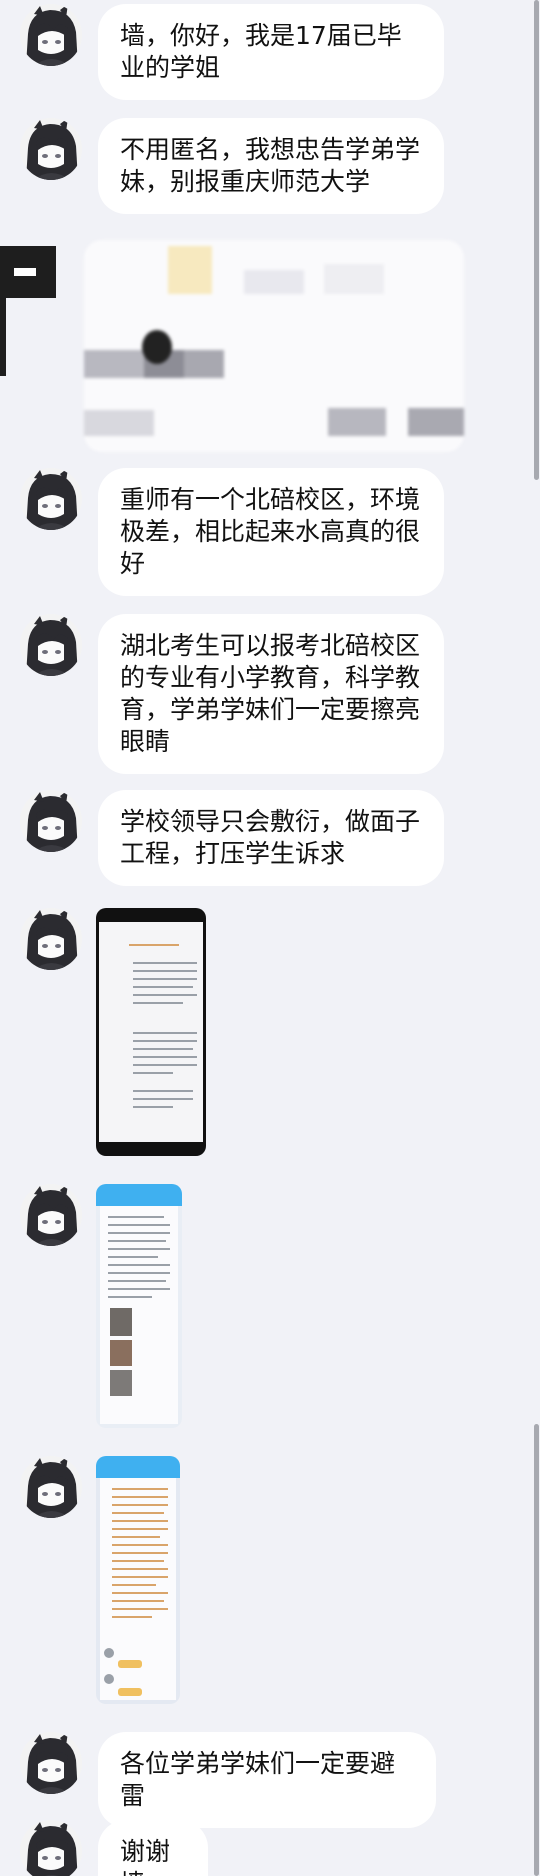  I want to click on message-text: 重师有一个北碚校区，环境极差，相比起来水高真的很好, so click(270, 531).